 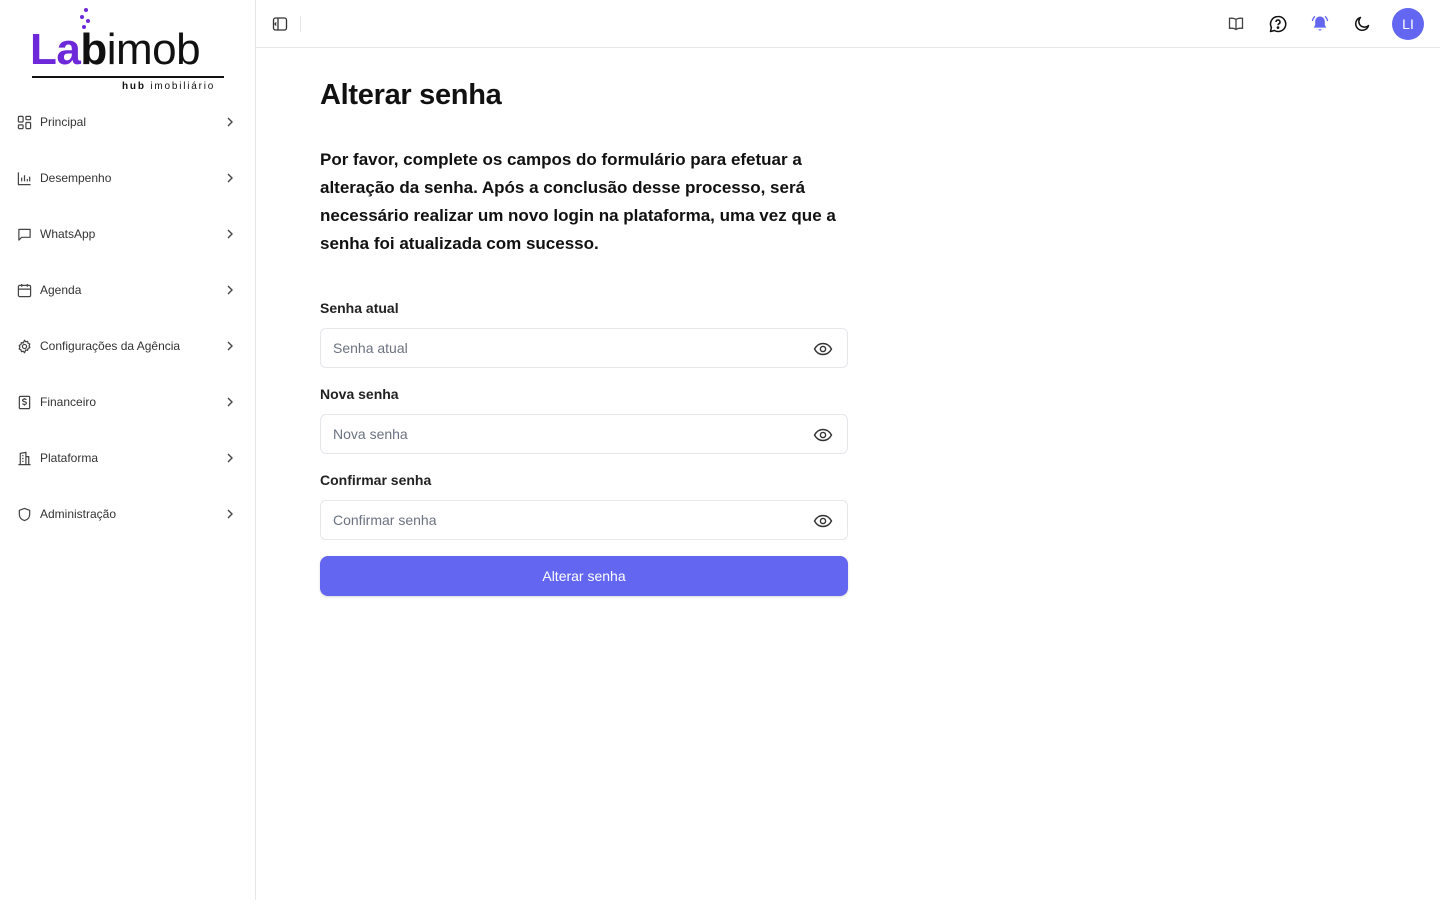 What do you see at coordinates (110, 346) in the screenshot?
I see `sidebar-item-label: Configurações da Agência` at bounding box center [110, 346].